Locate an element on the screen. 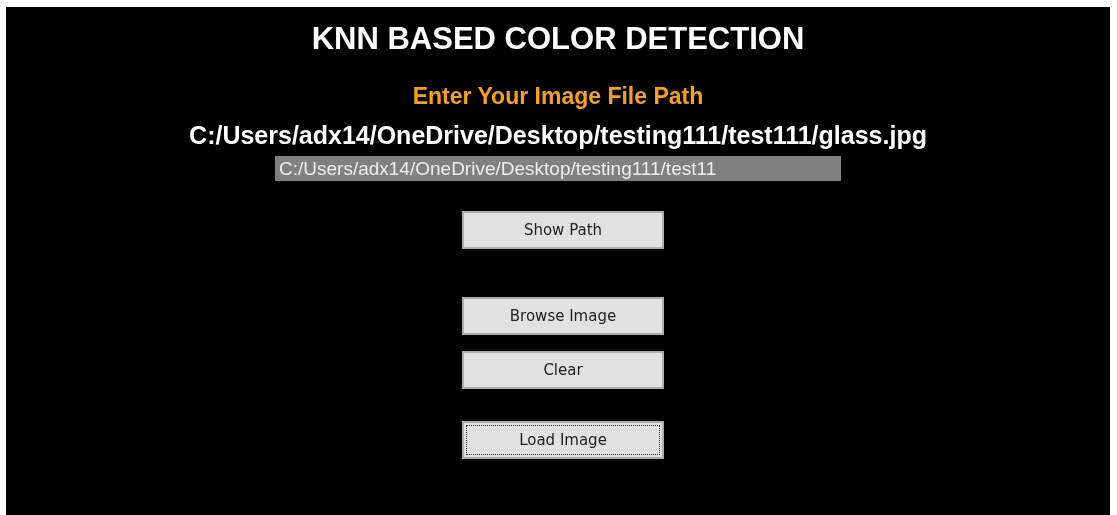  prompt-label: Enter Your Image File Path is located at coordinates (558, 96).